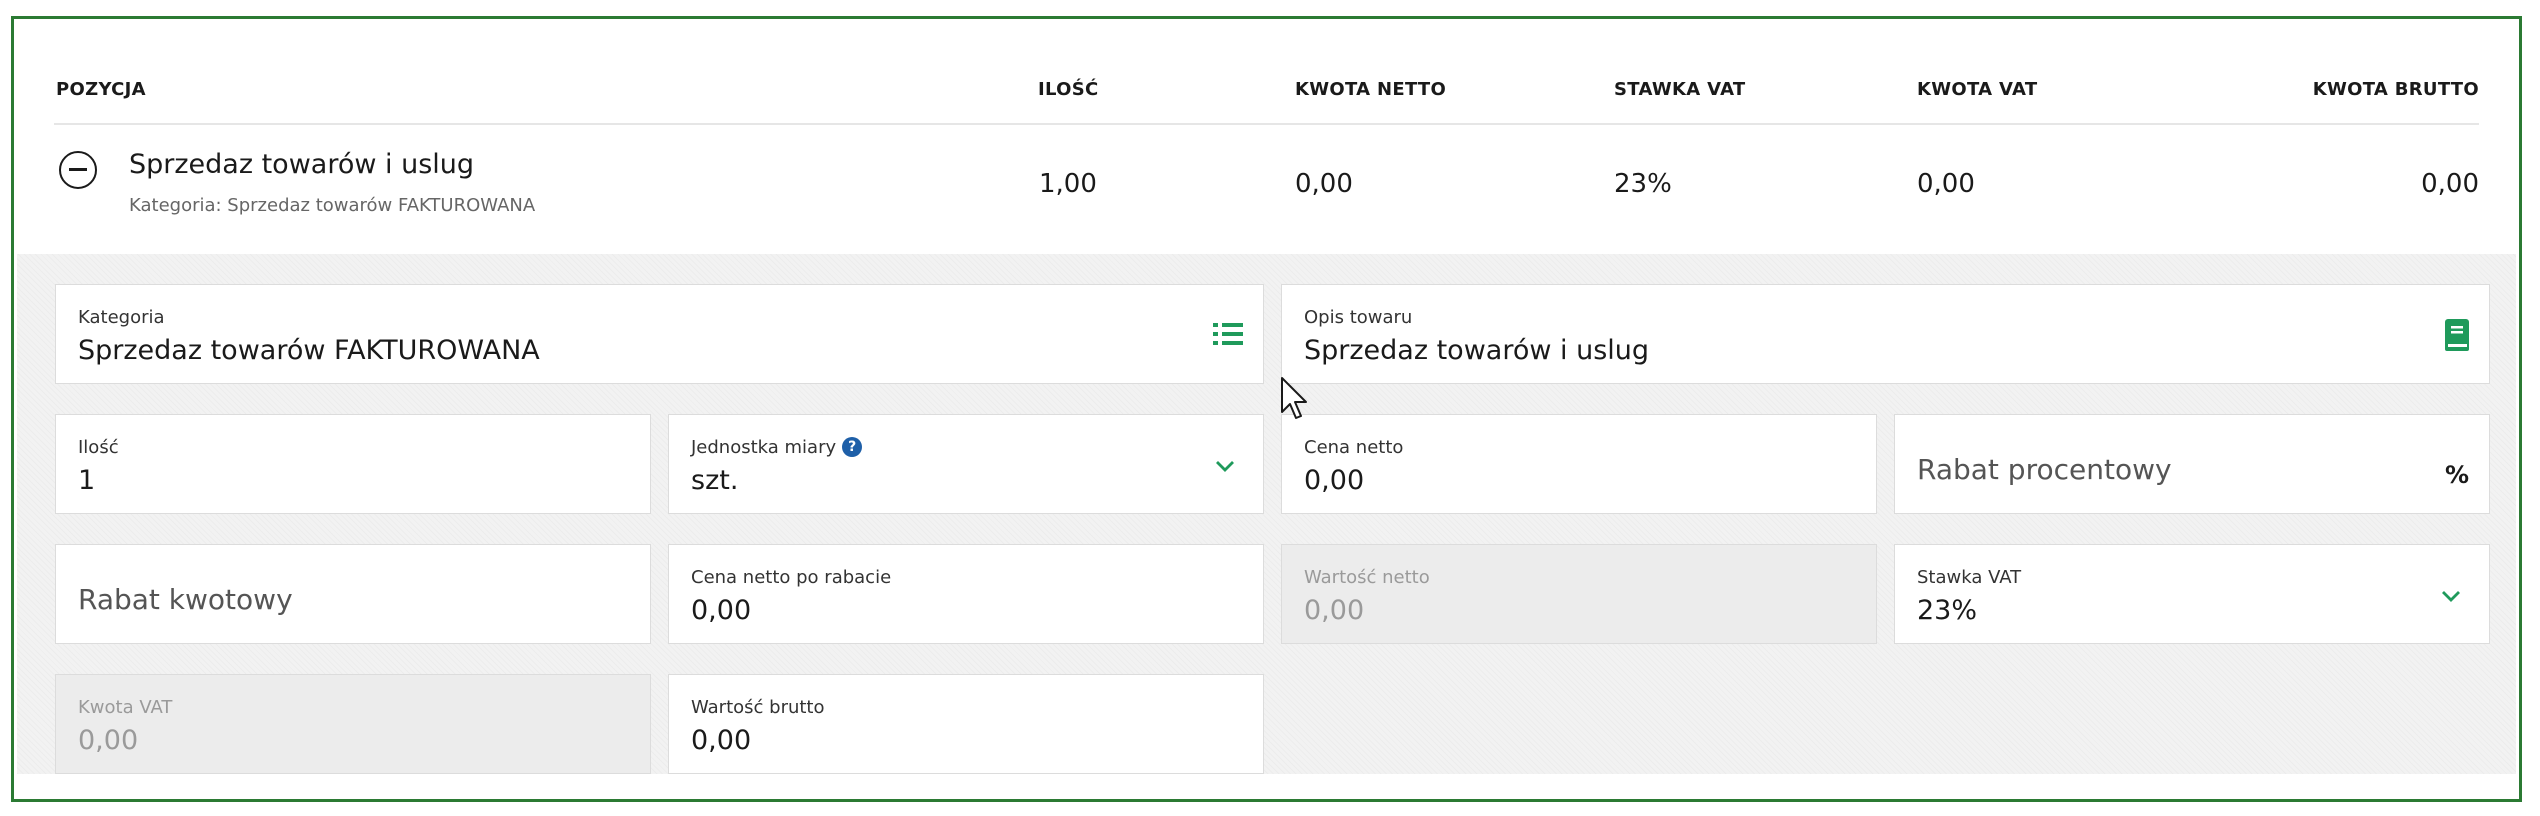  Describe the element at coordinates (309, 350) in the screenshot. I see `kategoria-value: Sprzedaz towarów FAKTUROWANA` at that location.